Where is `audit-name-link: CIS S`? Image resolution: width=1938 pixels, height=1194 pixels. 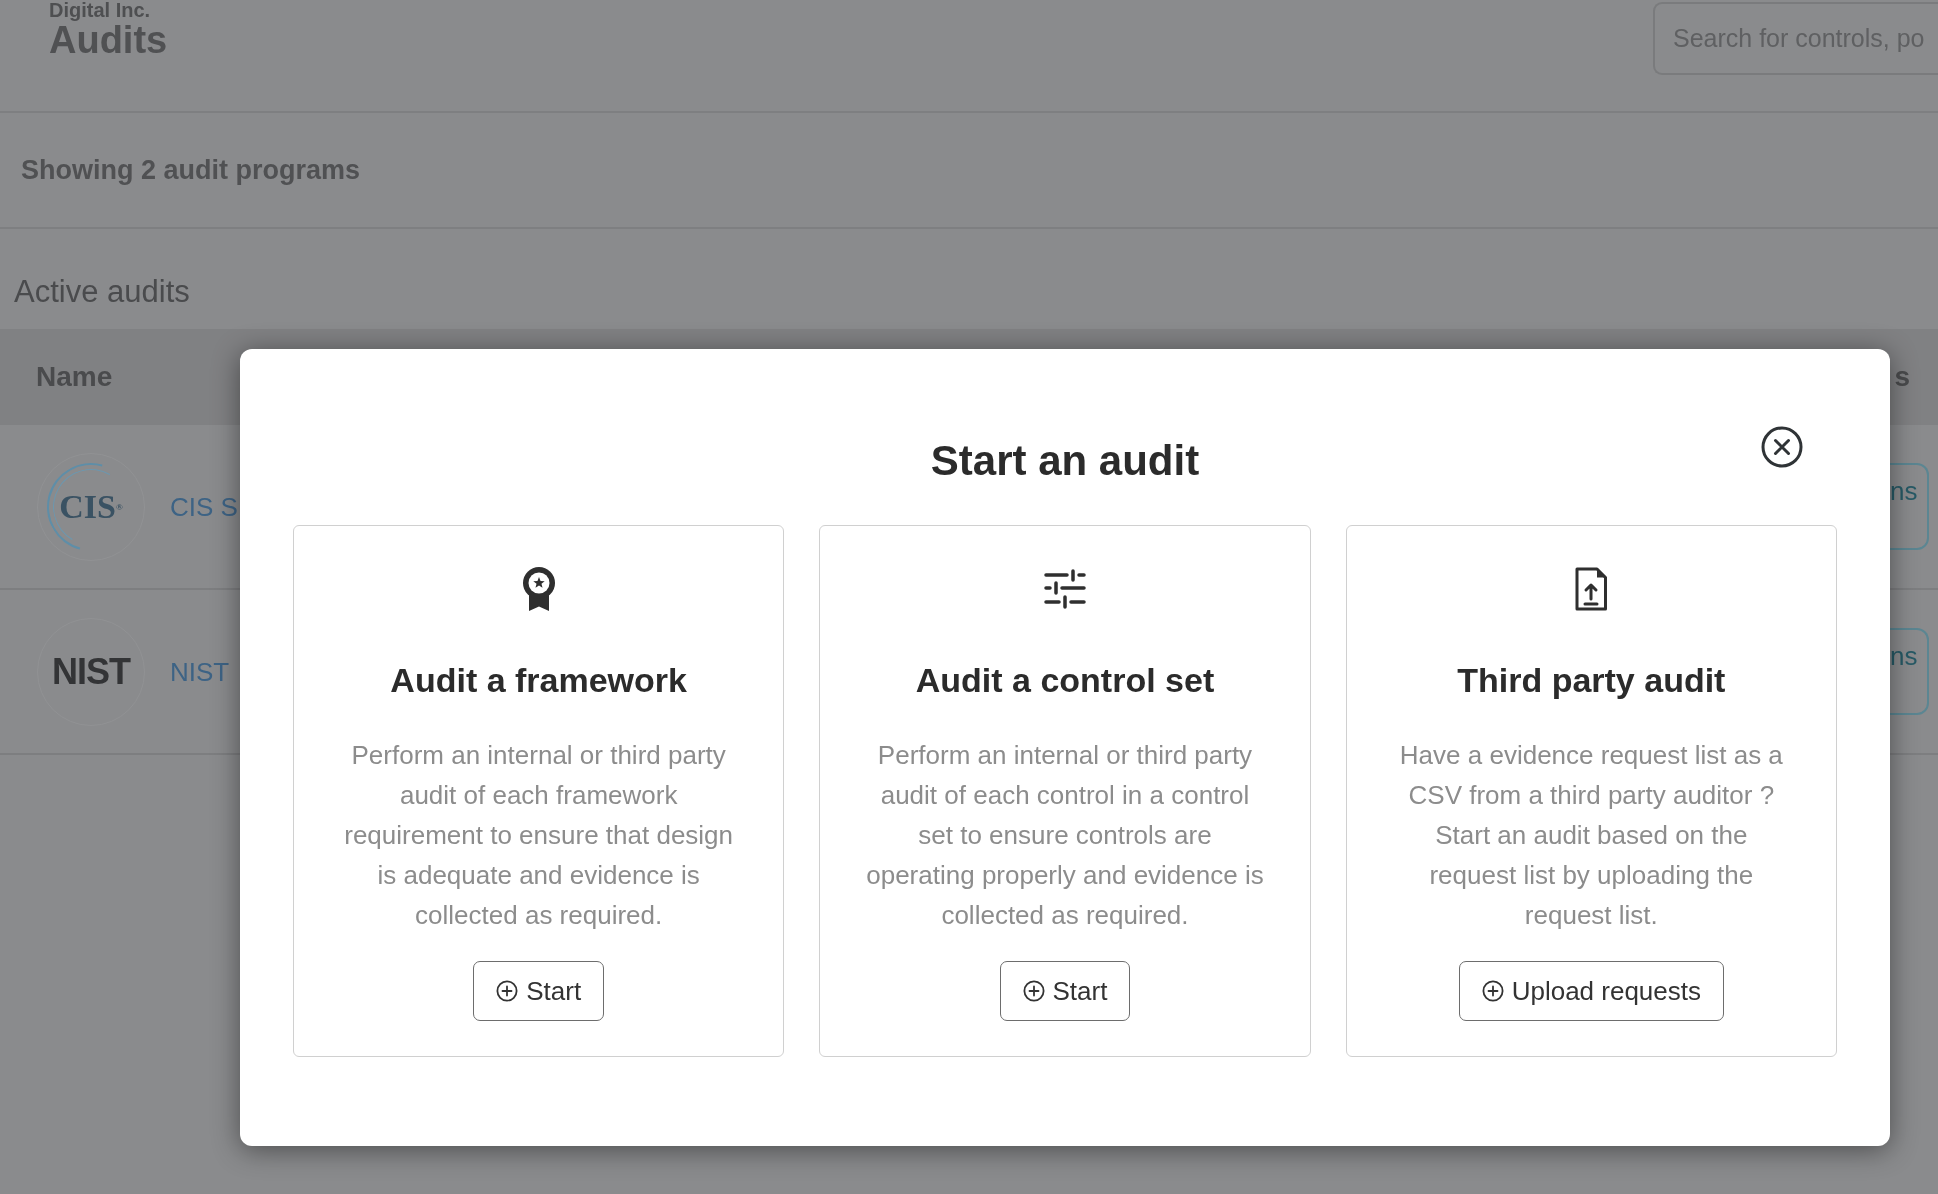
audit-name-link: CIS S is located at coordinates (204, 506).